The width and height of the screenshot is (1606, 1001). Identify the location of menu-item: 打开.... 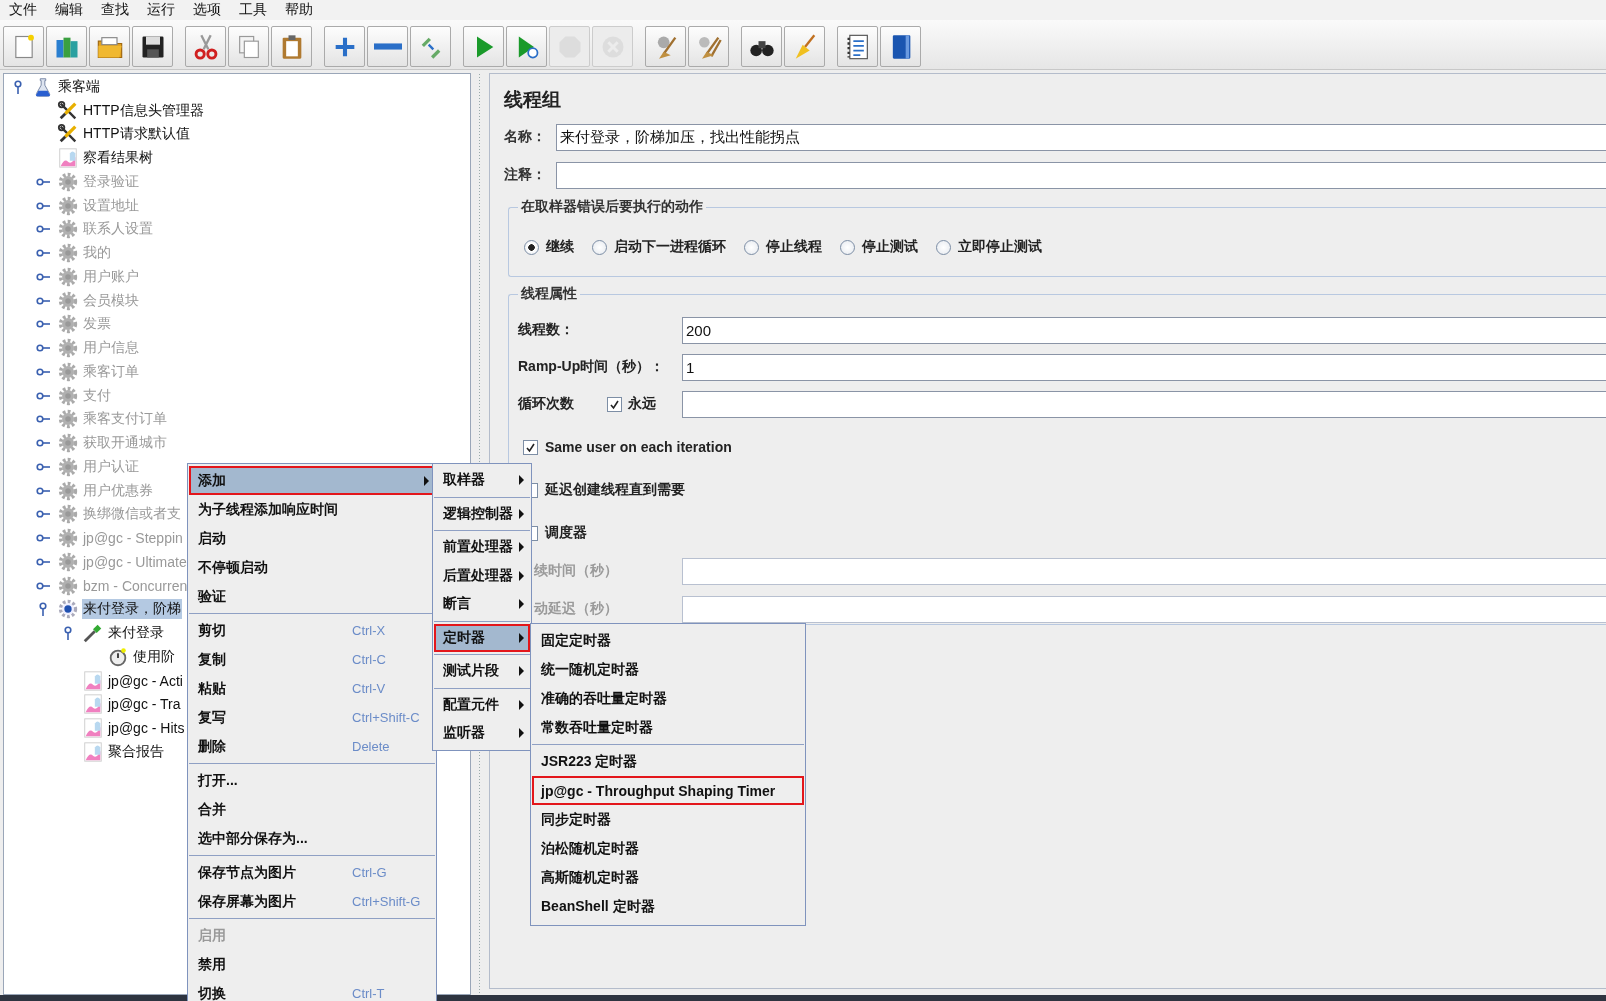
(312, 780).